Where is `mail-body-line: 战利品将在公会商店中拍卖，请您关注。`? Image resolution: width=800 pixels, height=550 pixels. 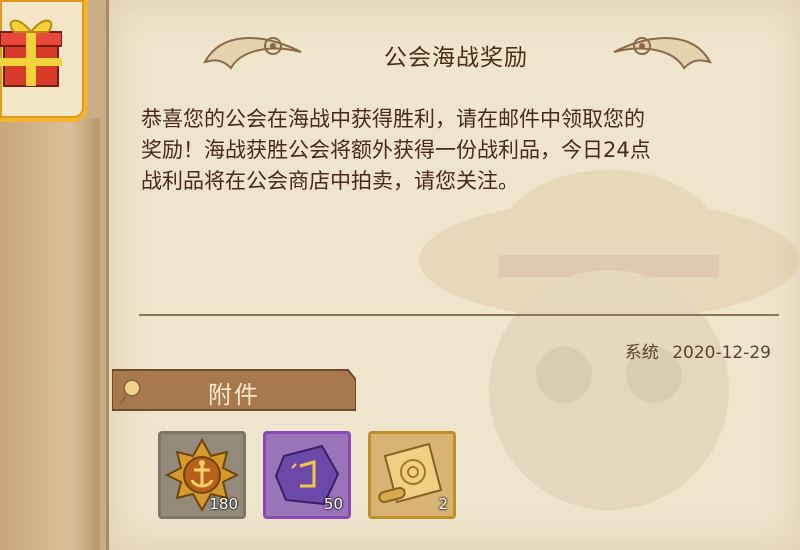
mail-body-line: 战利品将在公会商店中拍卖，请您关注。 is located at coordinates (330, 181).